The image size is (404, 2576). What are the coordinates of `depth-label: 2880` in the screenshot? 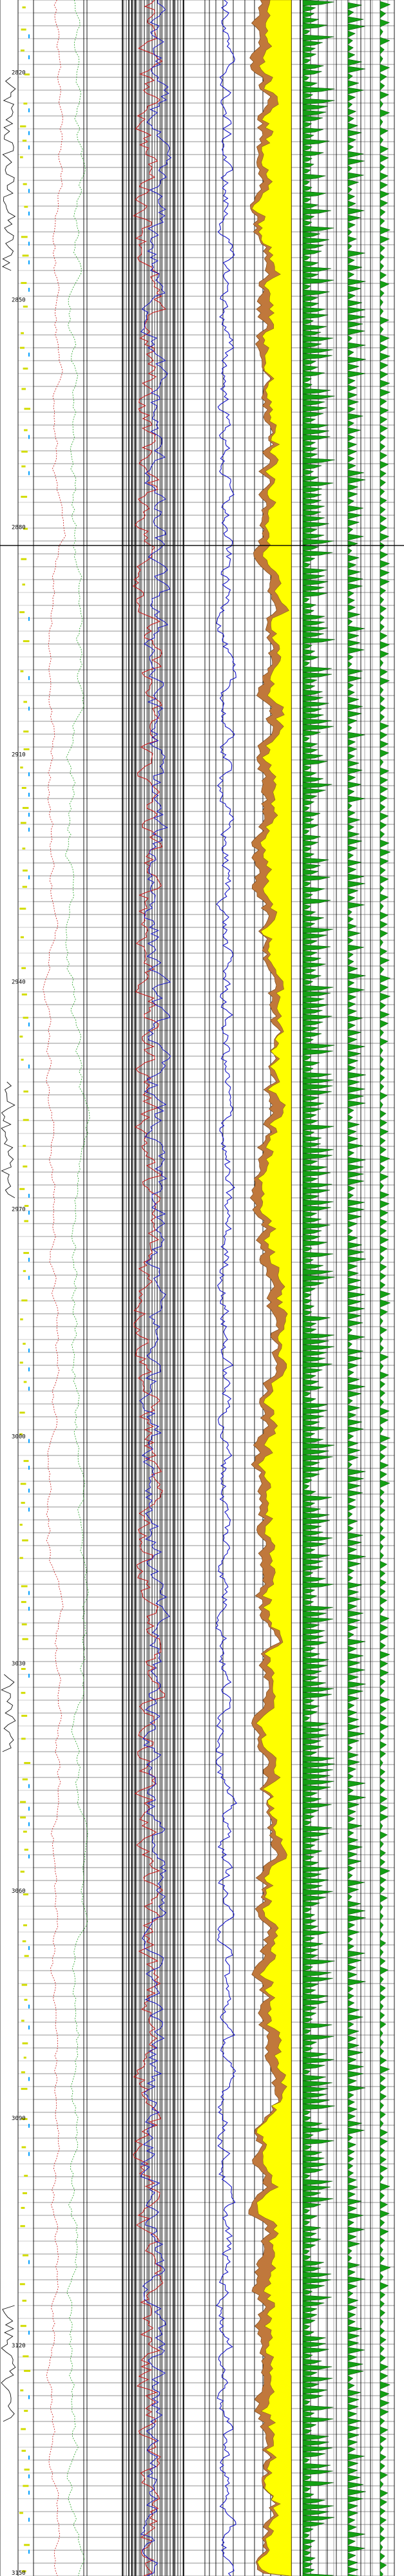 It's located at (19, 528).